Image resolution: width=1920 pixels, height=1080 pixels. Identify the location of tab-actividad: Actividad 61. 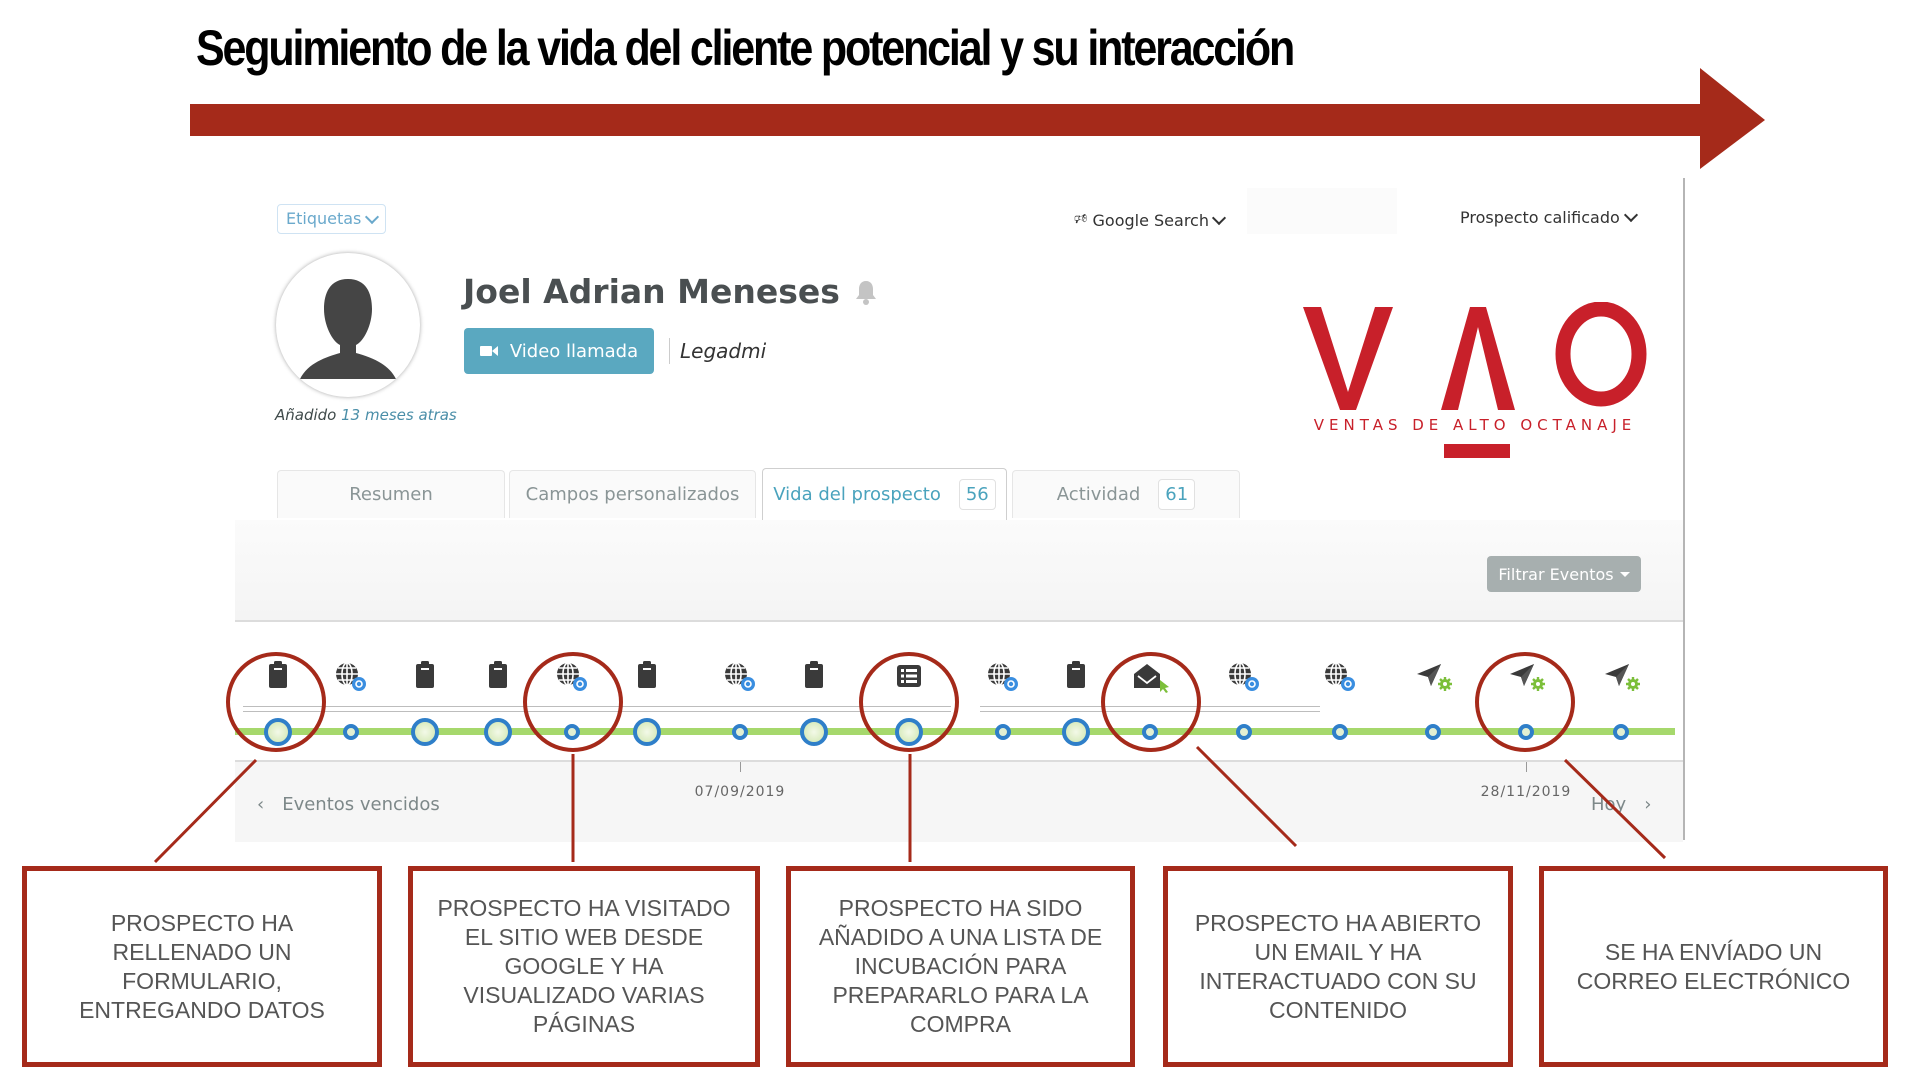
(1126, 494).